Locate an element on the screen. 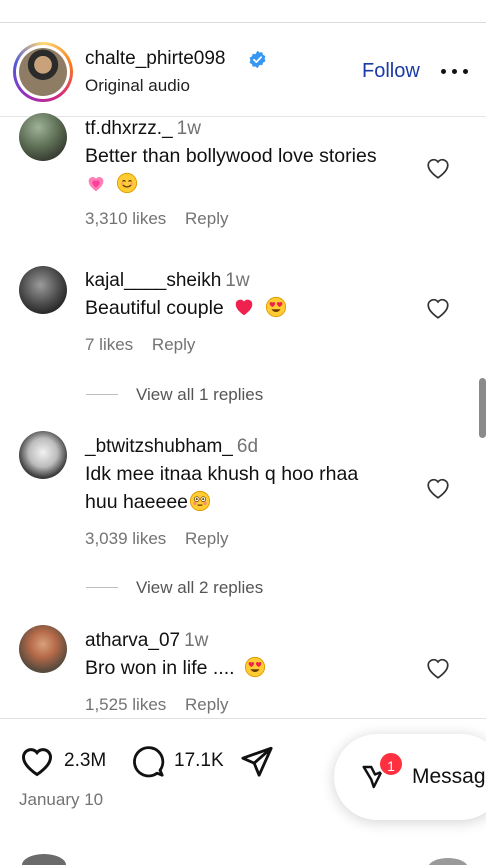  comment-username: atharva_07 1w is located at coordinates (146, 641).